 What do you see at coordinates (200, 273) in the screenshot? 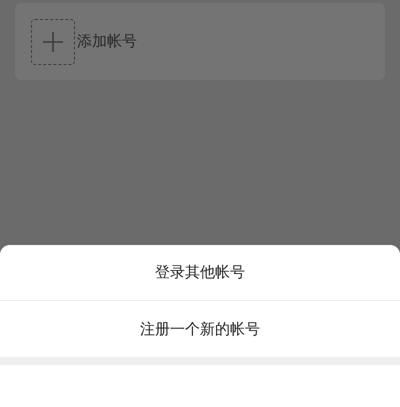
I see `sheet-option: 登录其他帐号` at bounding box center [200, 273].